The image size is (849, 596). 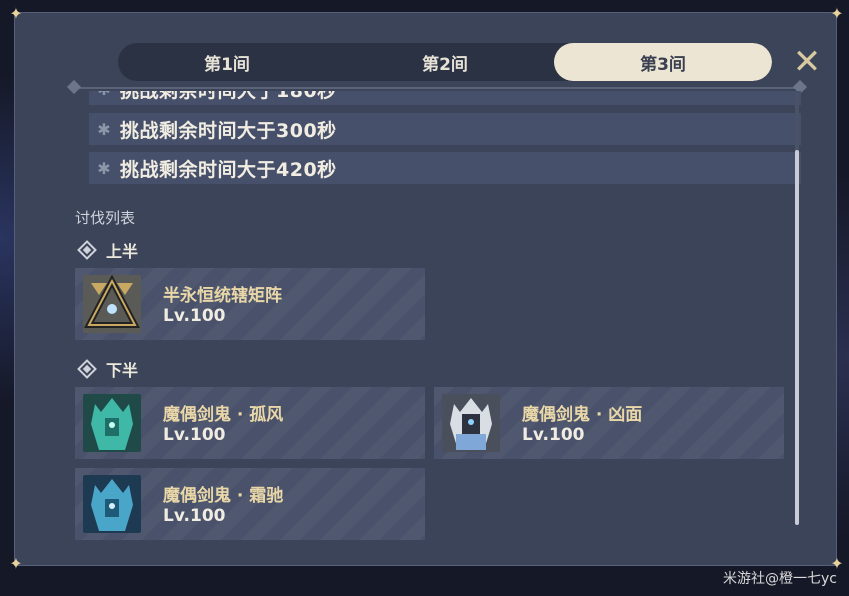 I want to click on condition-text: 挑战剩余时间大于180秒, so click(x=228, y=97).